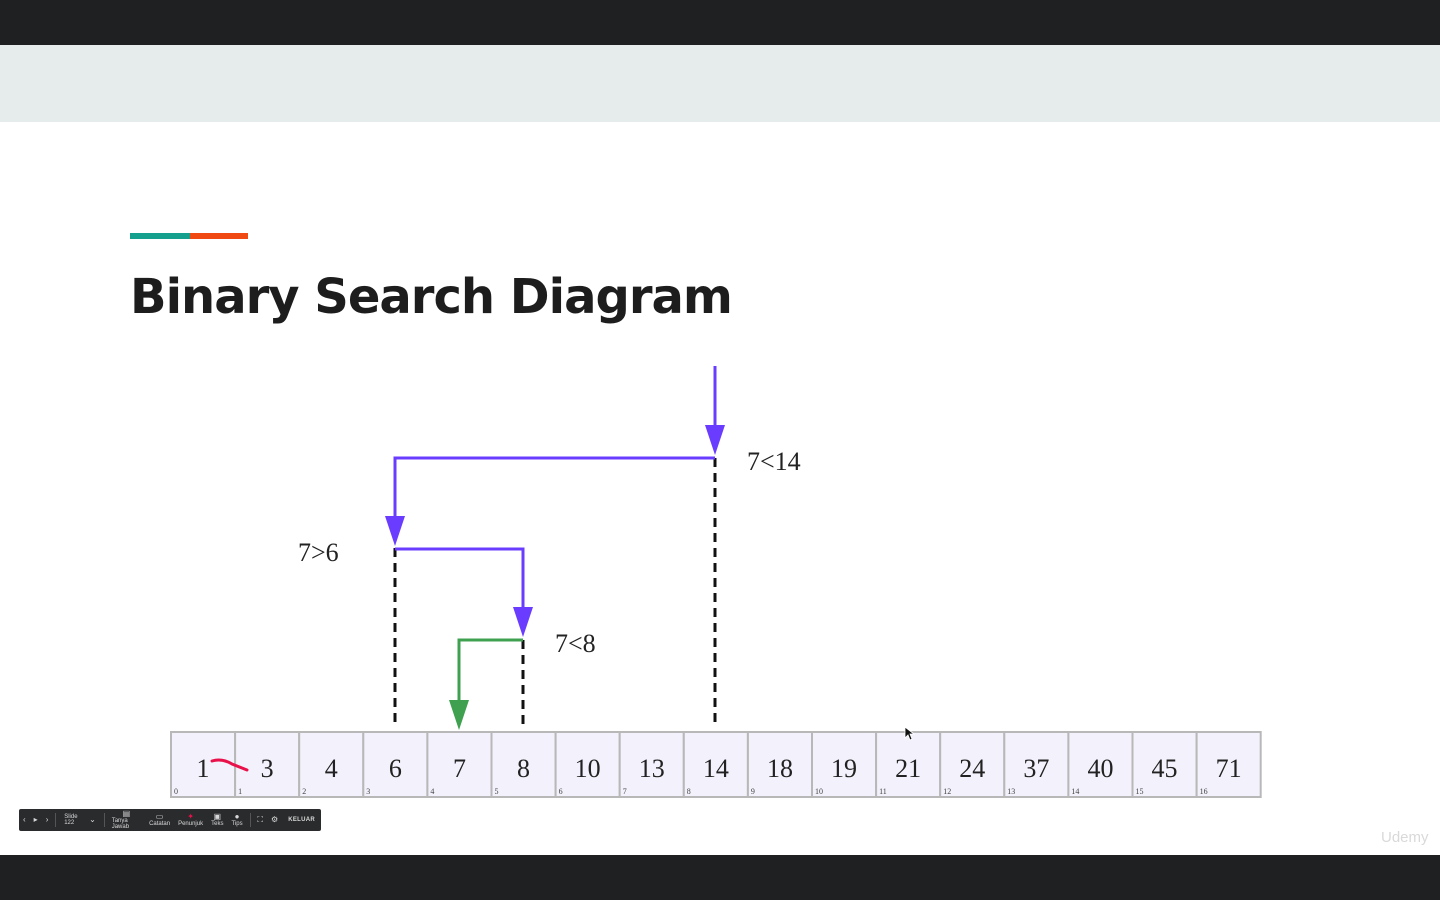 The image size is (1440, 900). What do you see at coordinates (1229, 768) in the screenshot?
I see `array-cell-value: 71` at bounding box center [1229, 768].